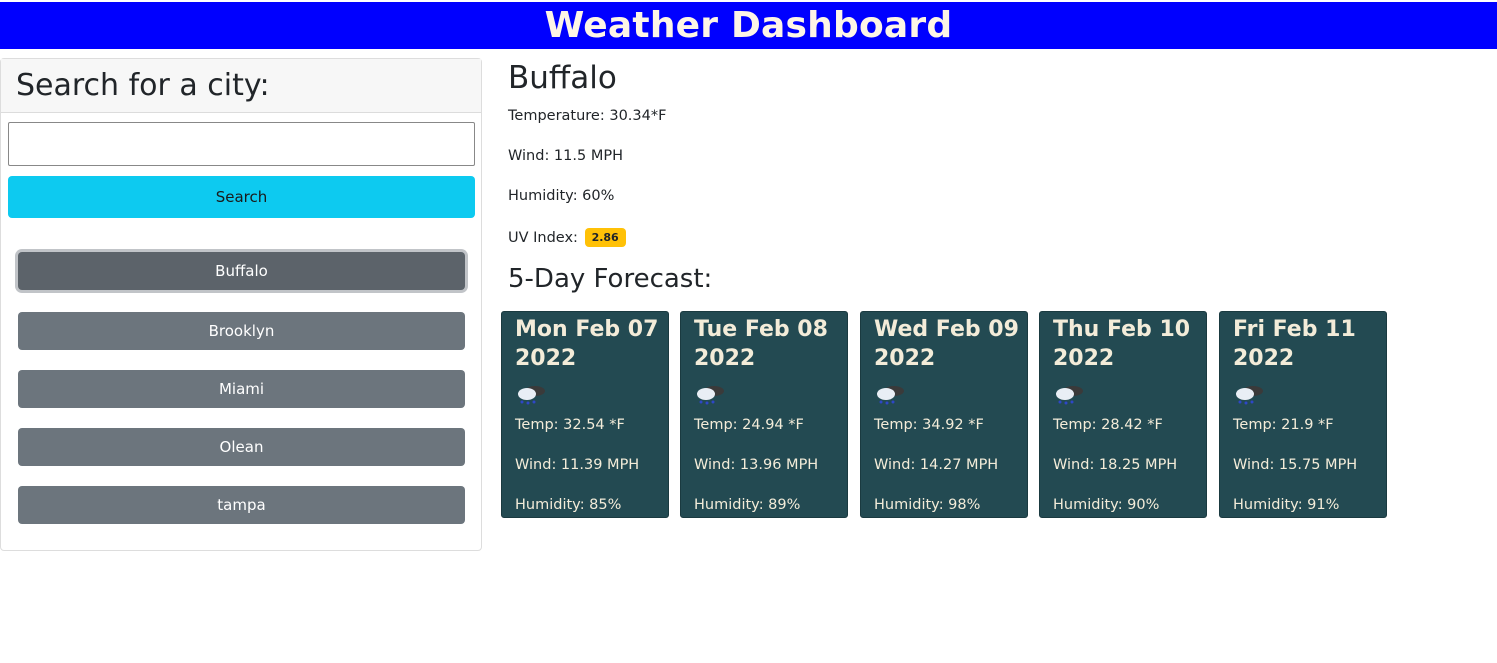 The image size is (1497, 663). What do you see at coordinates (241, 331) in the screenshot?
I see `history-button-brooklyn: Brooklyn` at bounding box center [241, 331].